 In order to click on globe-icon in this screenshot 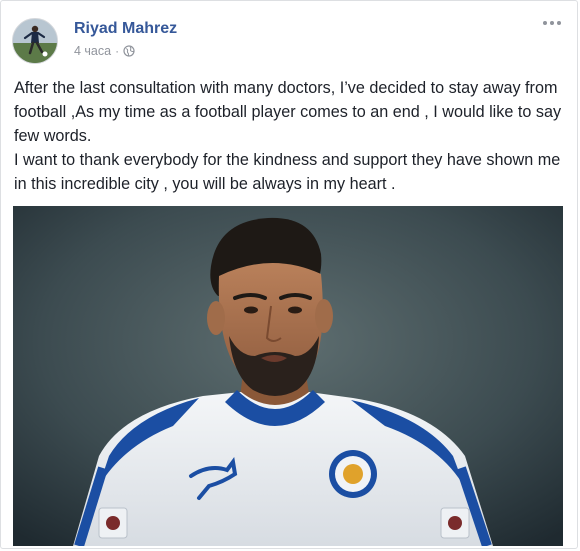, I will do `click(129, 51)`.